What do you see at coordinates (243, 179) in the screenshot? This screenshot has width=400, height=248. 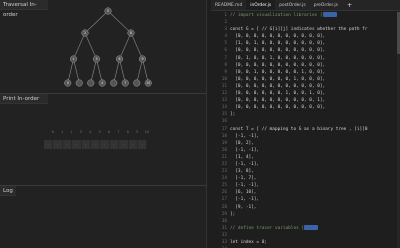 I see `line-text: [-1, 7],` at bounding box center [243, 179].